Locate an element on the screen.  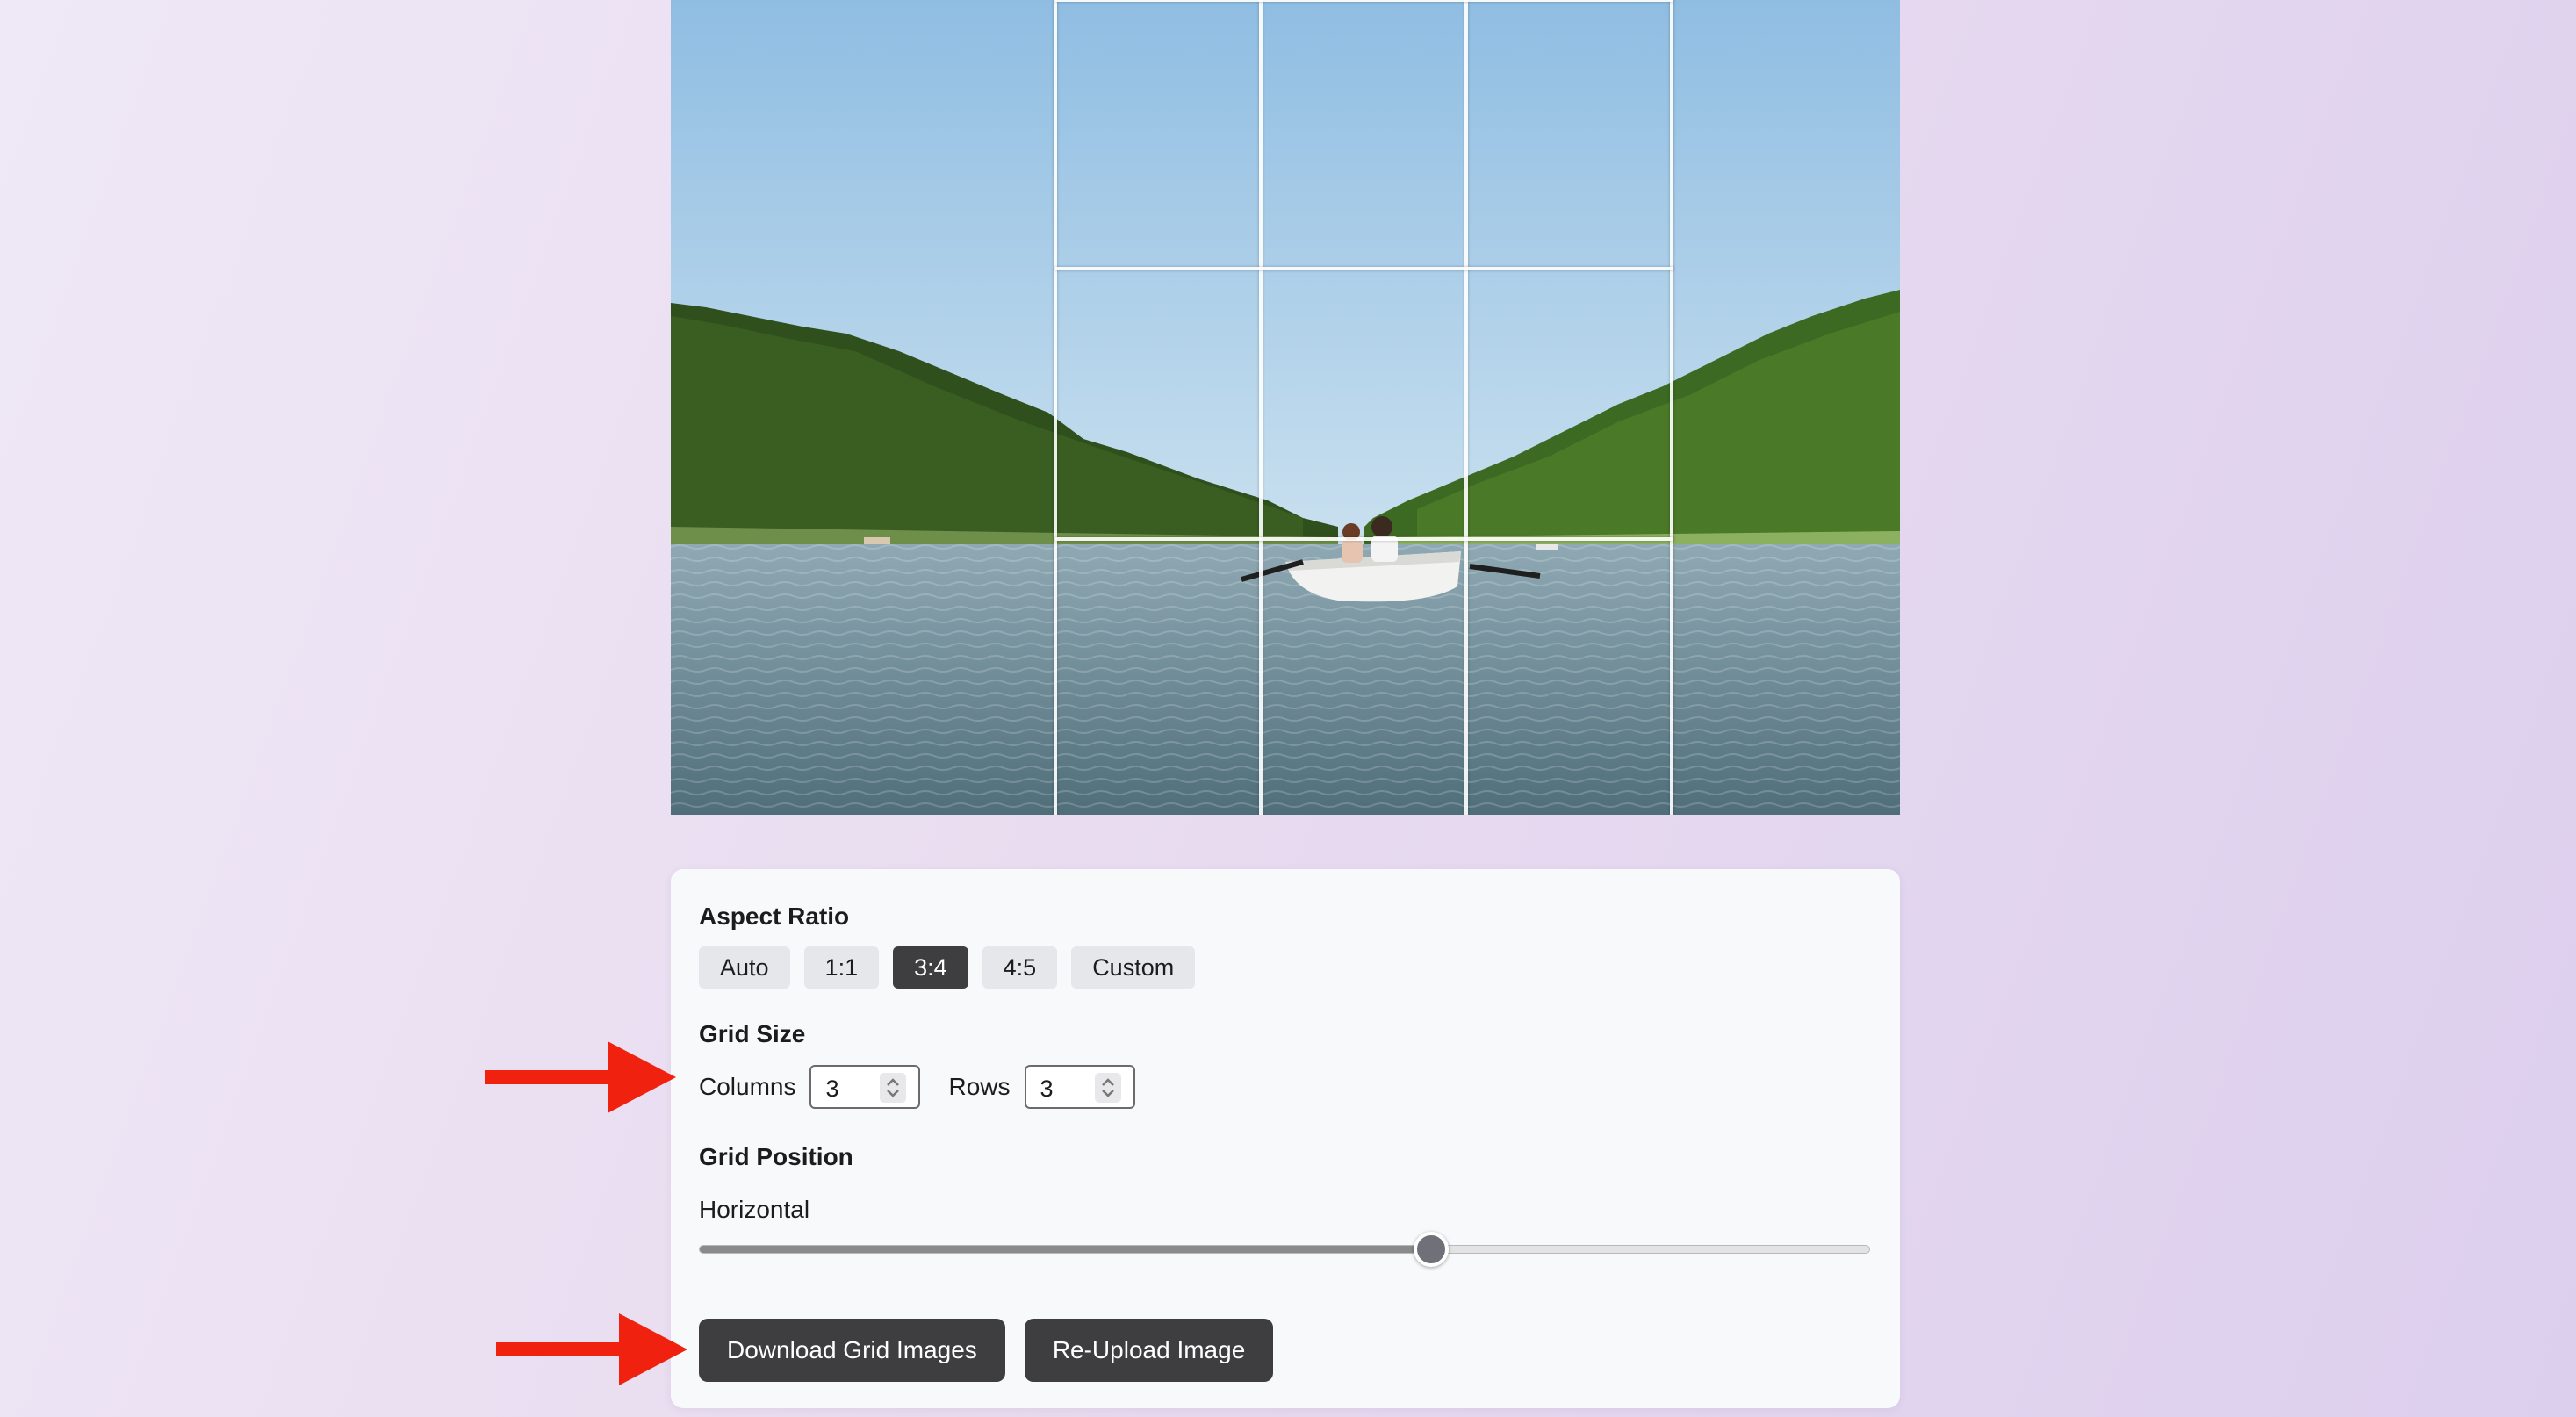
rows-stepper is located at coordinates (1107, 1088).